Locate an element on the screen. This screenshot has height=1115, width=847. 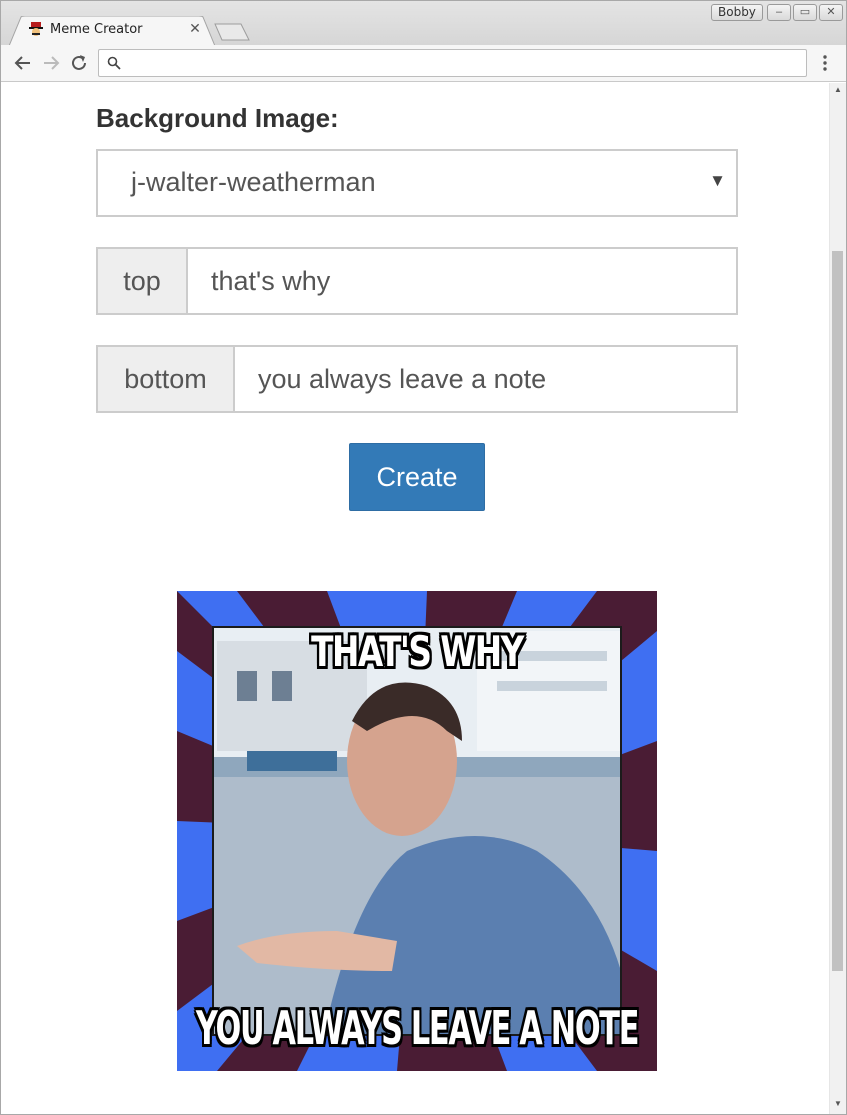
address-bar is located at coordinates (452, 63).